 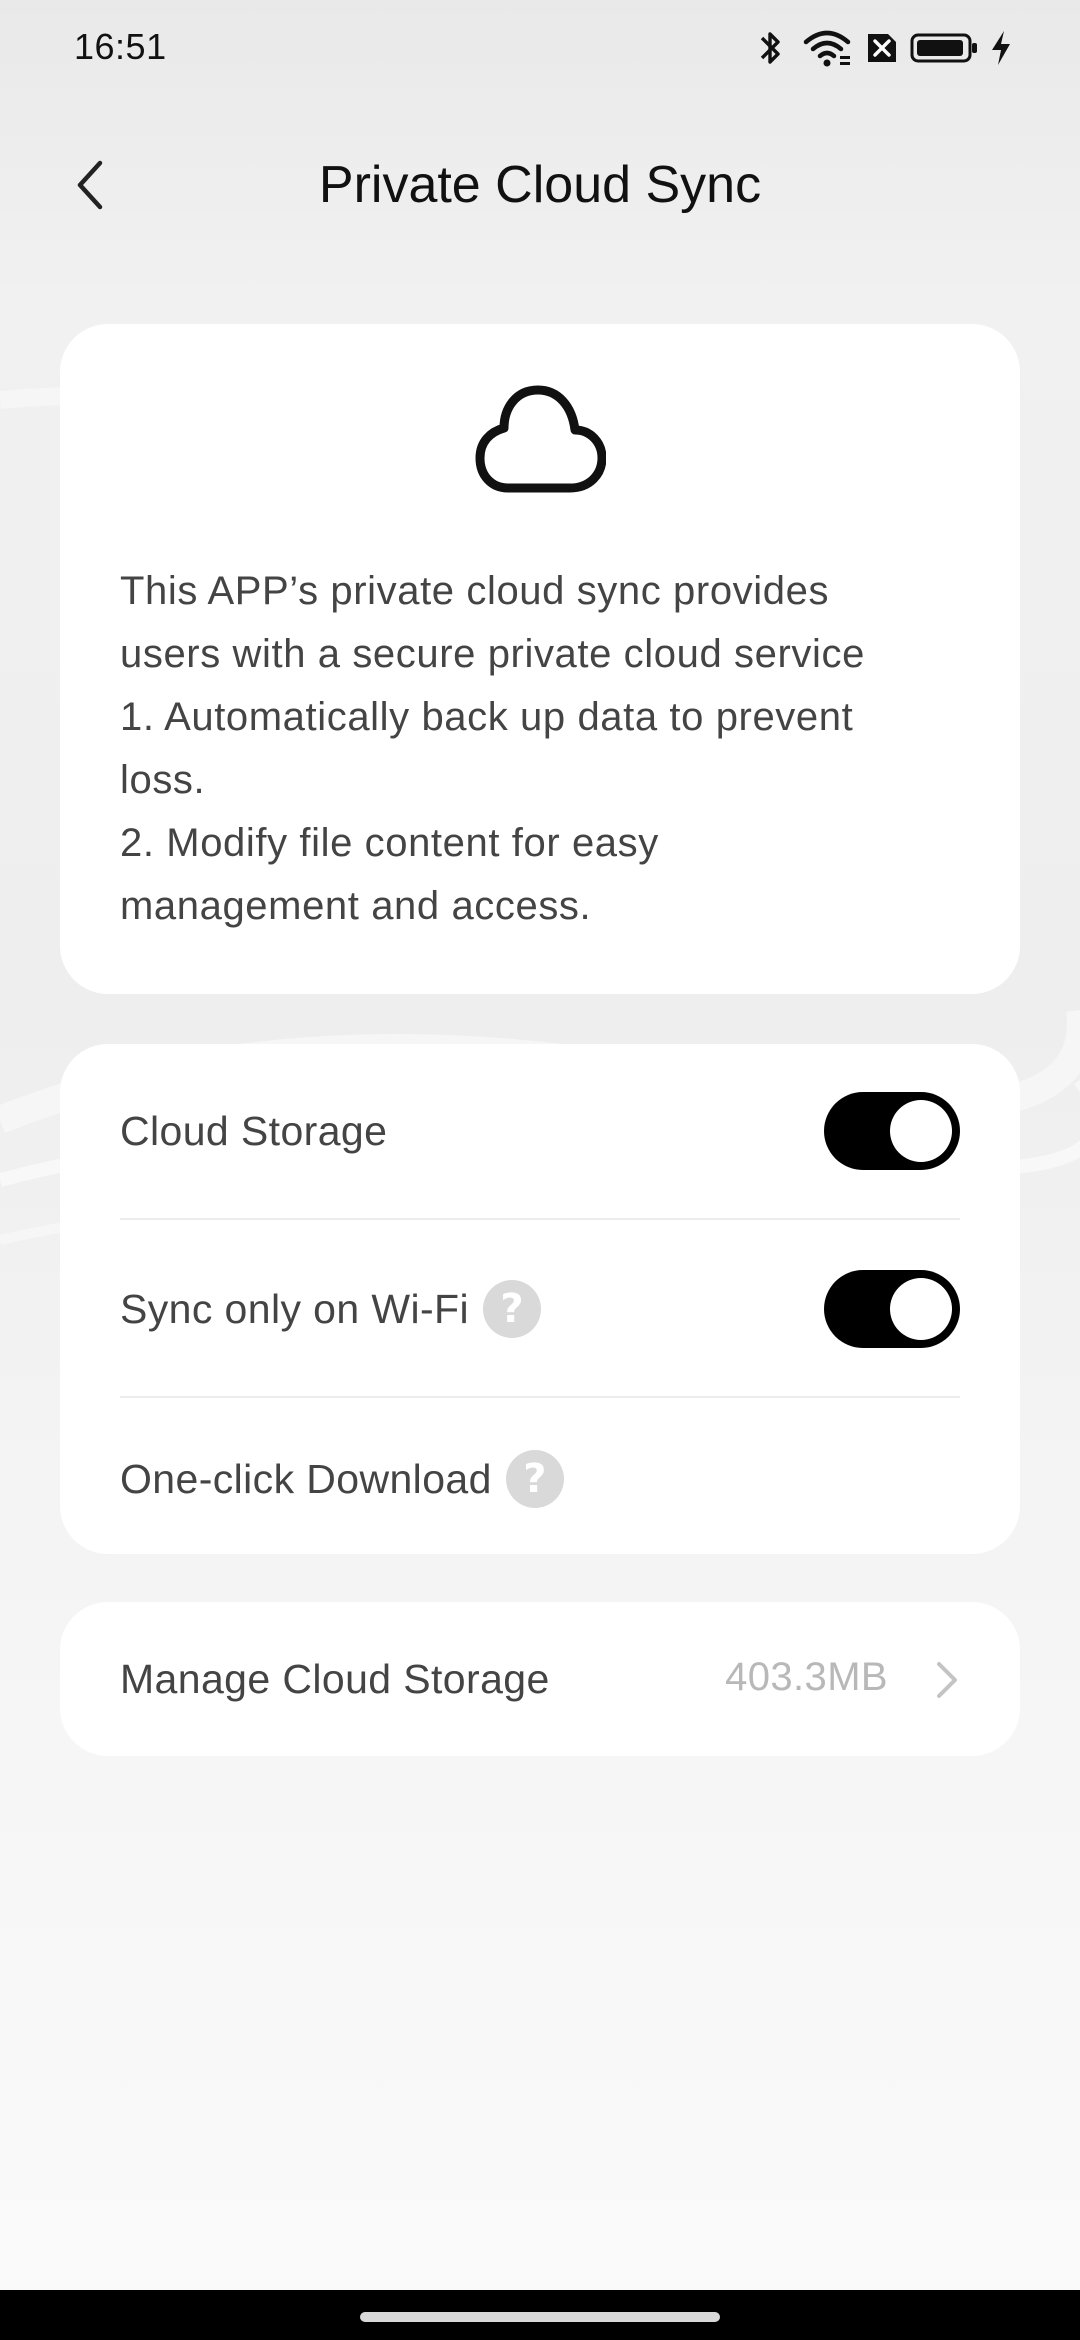 What do you see at coordinates (163, 780) in the screenshot?
I see `info-line: loss.` at bounding box center [163, 780].